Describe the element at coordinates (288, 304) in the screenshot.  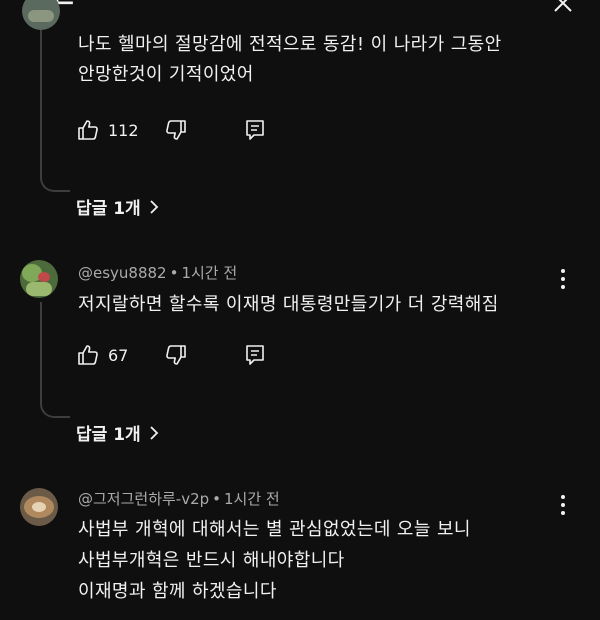
I see `comment-text-line: 저지랄하면 할수록 이재명 대통령만들기가 더 강력해짐` at that location.